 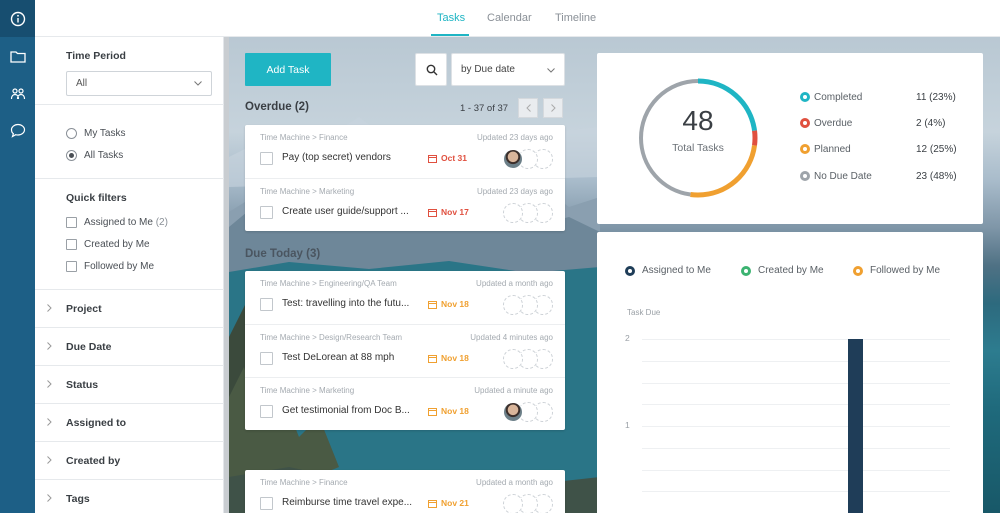 I want to click on filter-created-by-label: Created by, so click(x=93, y=461).